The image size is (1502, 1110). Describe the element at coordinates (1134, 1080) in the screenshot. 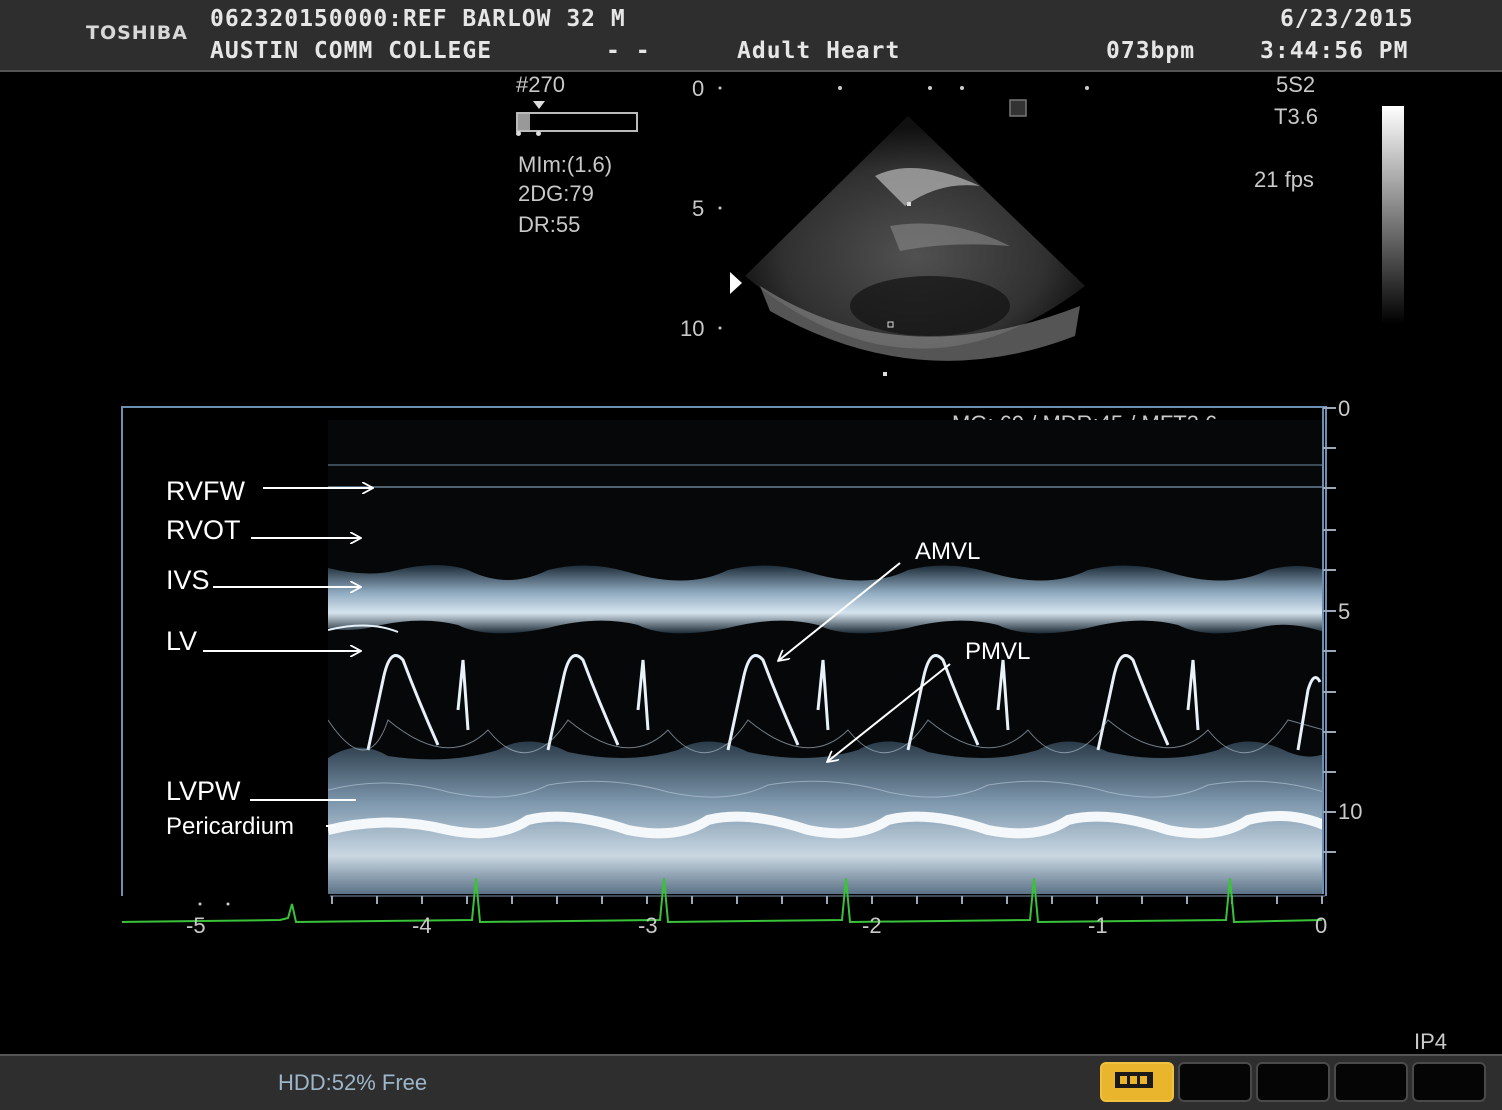

I see `filmstrip-icon` at that location.